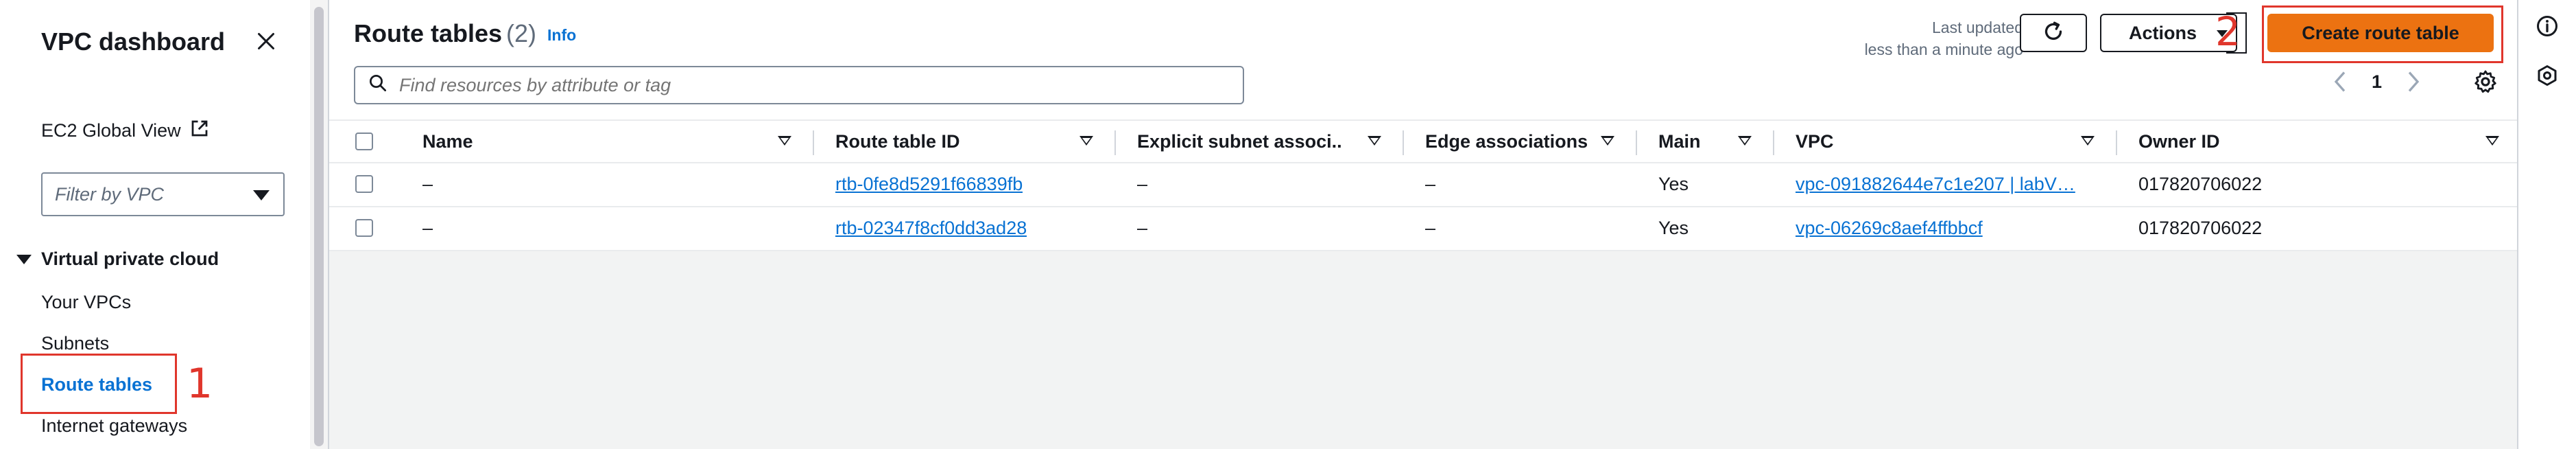 This screenshot has width=2576, height=449. Describe the element at coordinates (1977, 28) in the screenshot. I see `last-updated-label: Last updated` at that location.